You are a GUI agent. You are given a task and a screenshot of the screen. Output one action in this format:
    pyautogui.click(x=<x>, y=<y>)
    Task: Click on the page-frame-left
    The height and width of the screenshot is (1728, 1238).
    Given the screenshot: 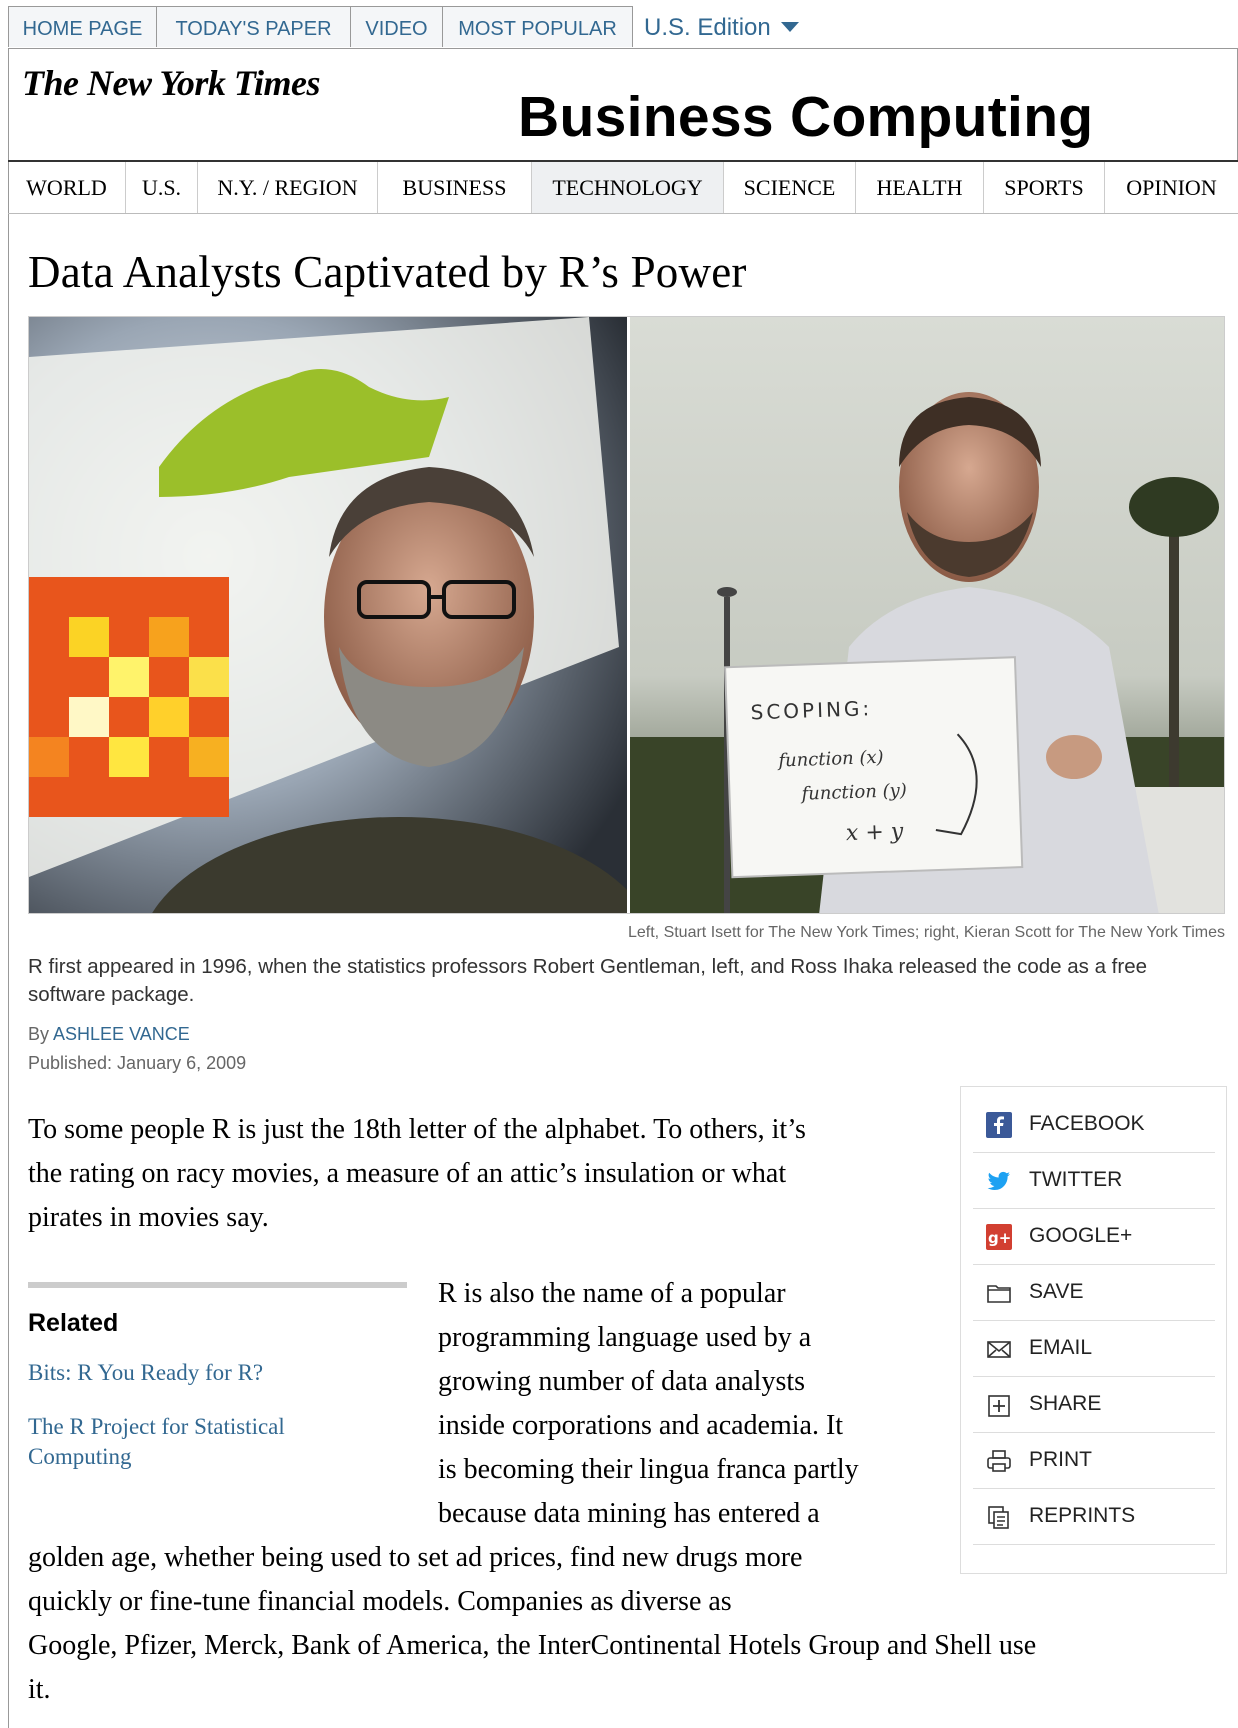 What is the action you would take?
    pyautogui.click(x=8, y=888)
    